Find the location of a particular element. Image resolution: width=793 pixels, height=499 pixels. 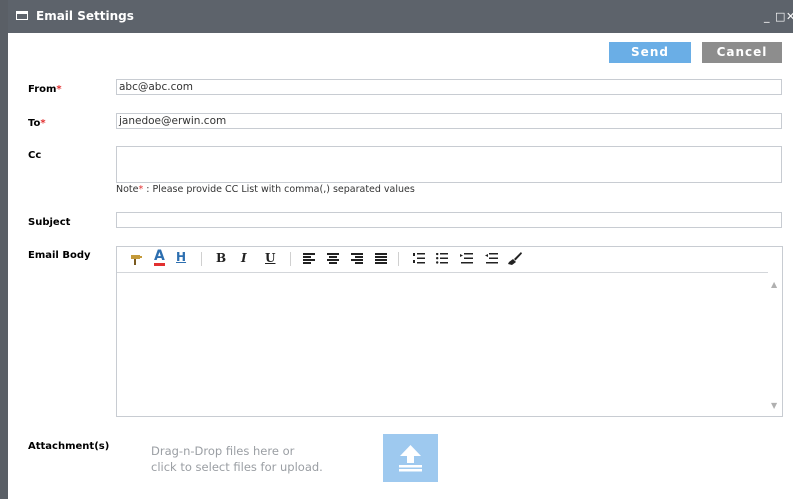

minimize-button: _ is located at coordinates (767, 16).